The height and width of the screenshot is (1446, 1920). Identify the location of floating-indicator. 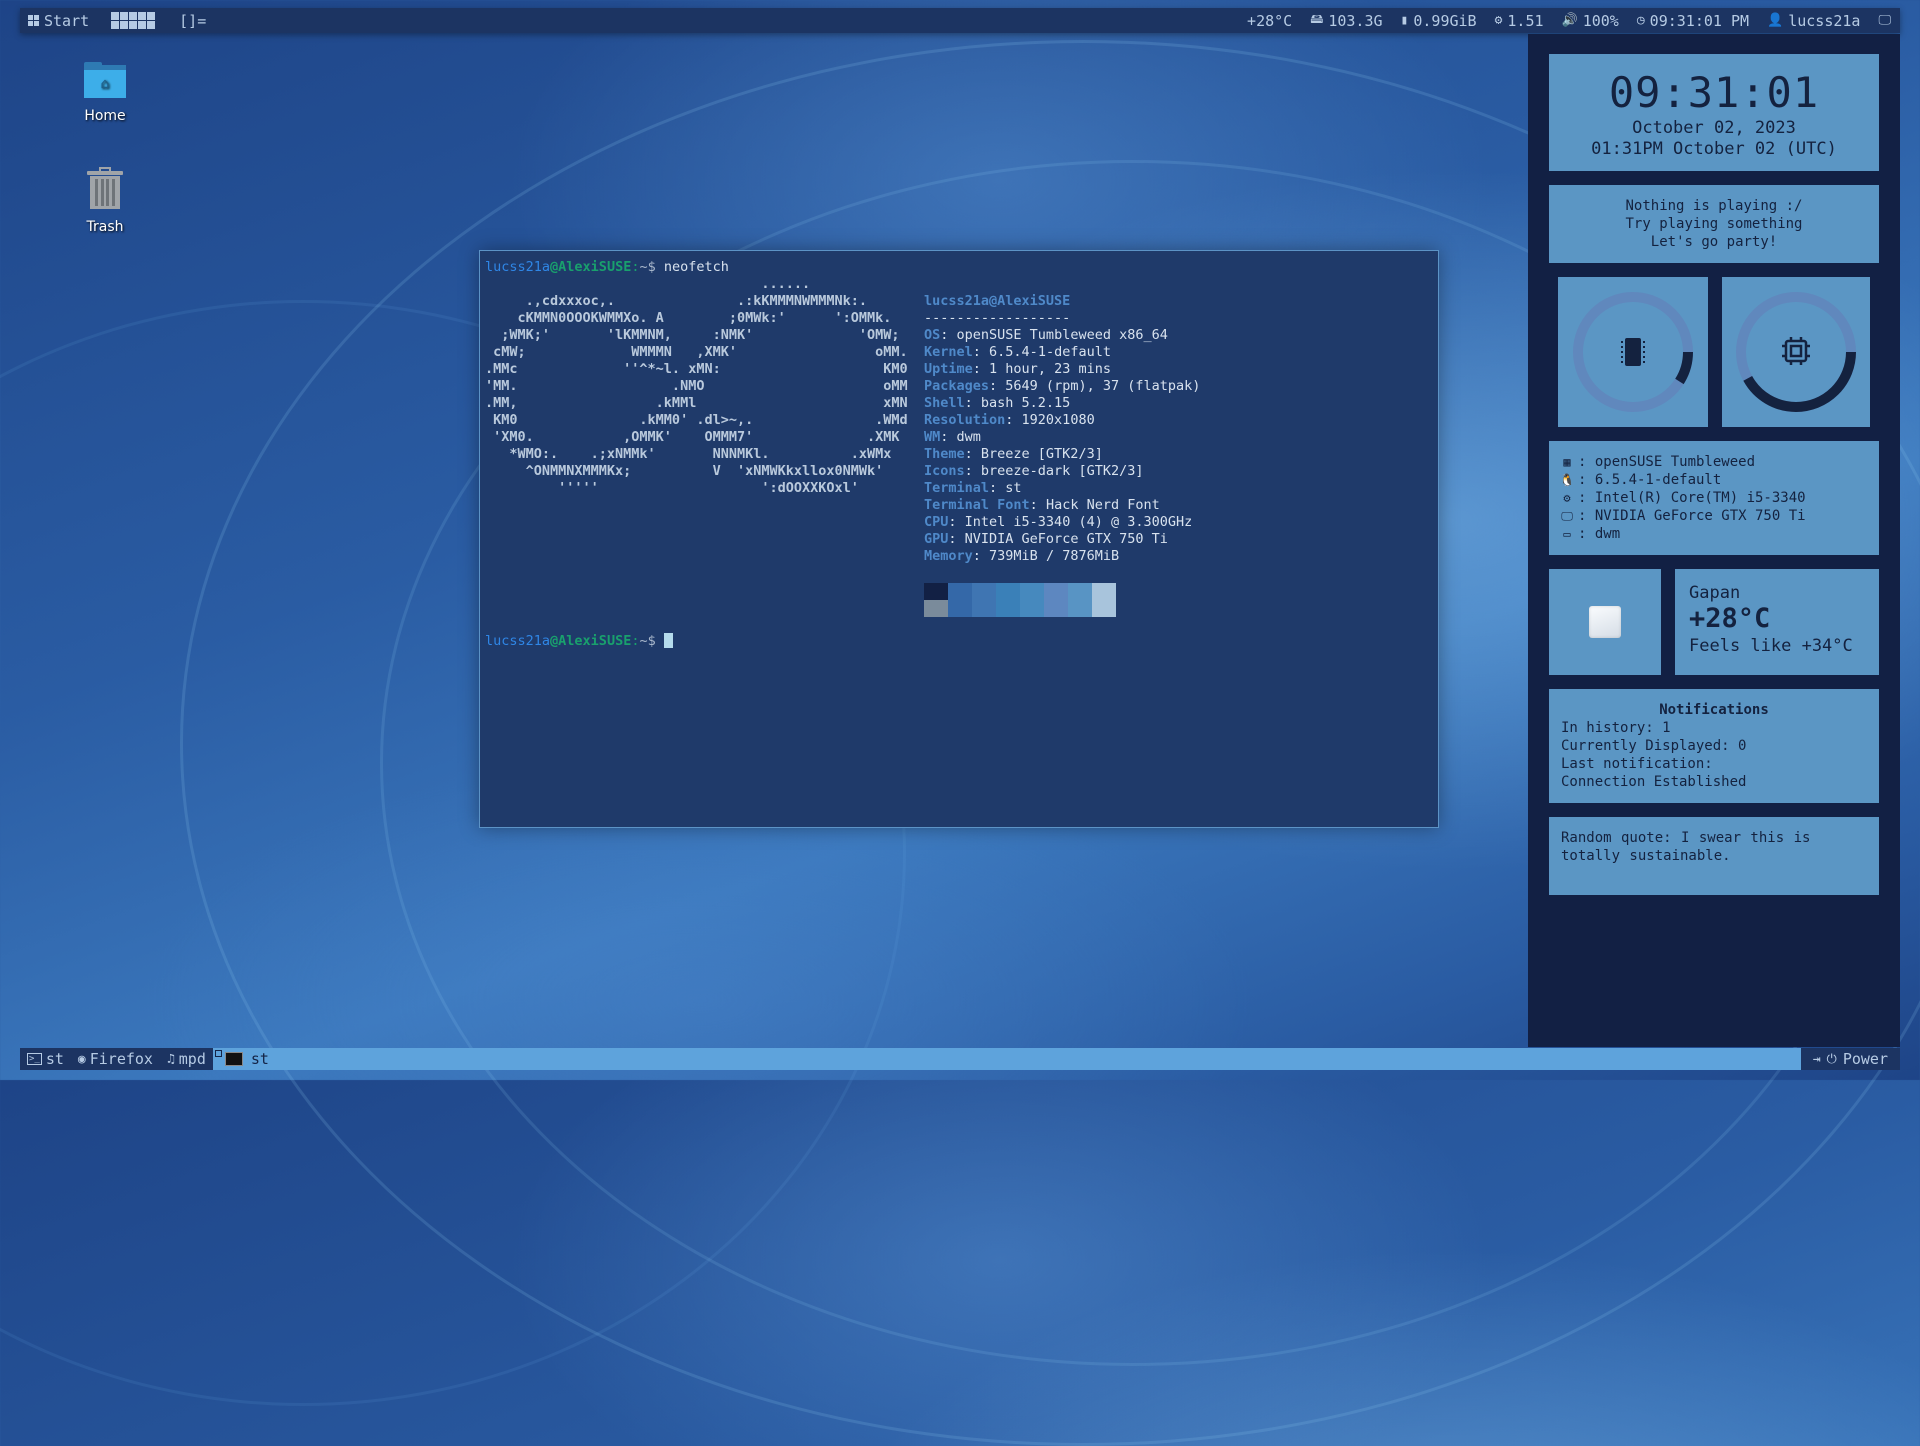
(218, 1053).